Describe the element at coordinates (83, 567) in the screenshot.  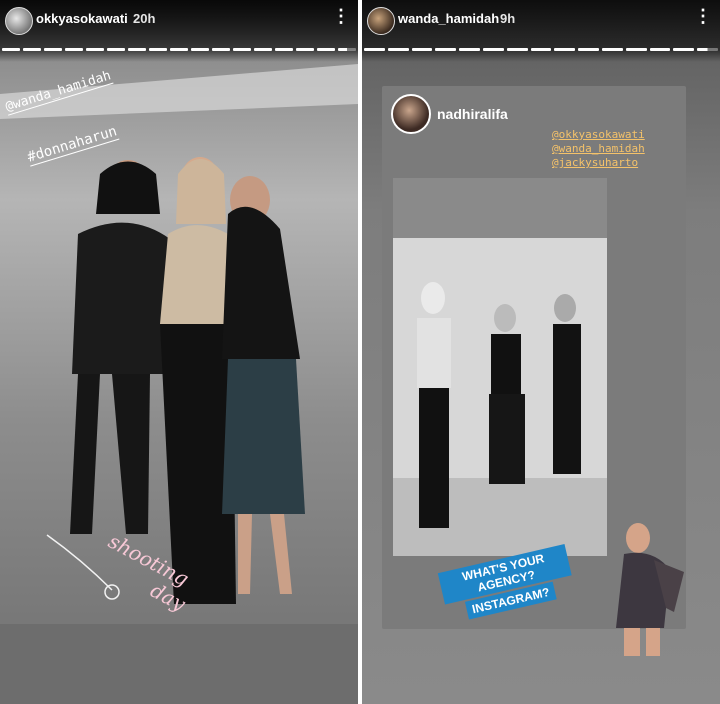
I see `hand-drawing-icon` at that location.